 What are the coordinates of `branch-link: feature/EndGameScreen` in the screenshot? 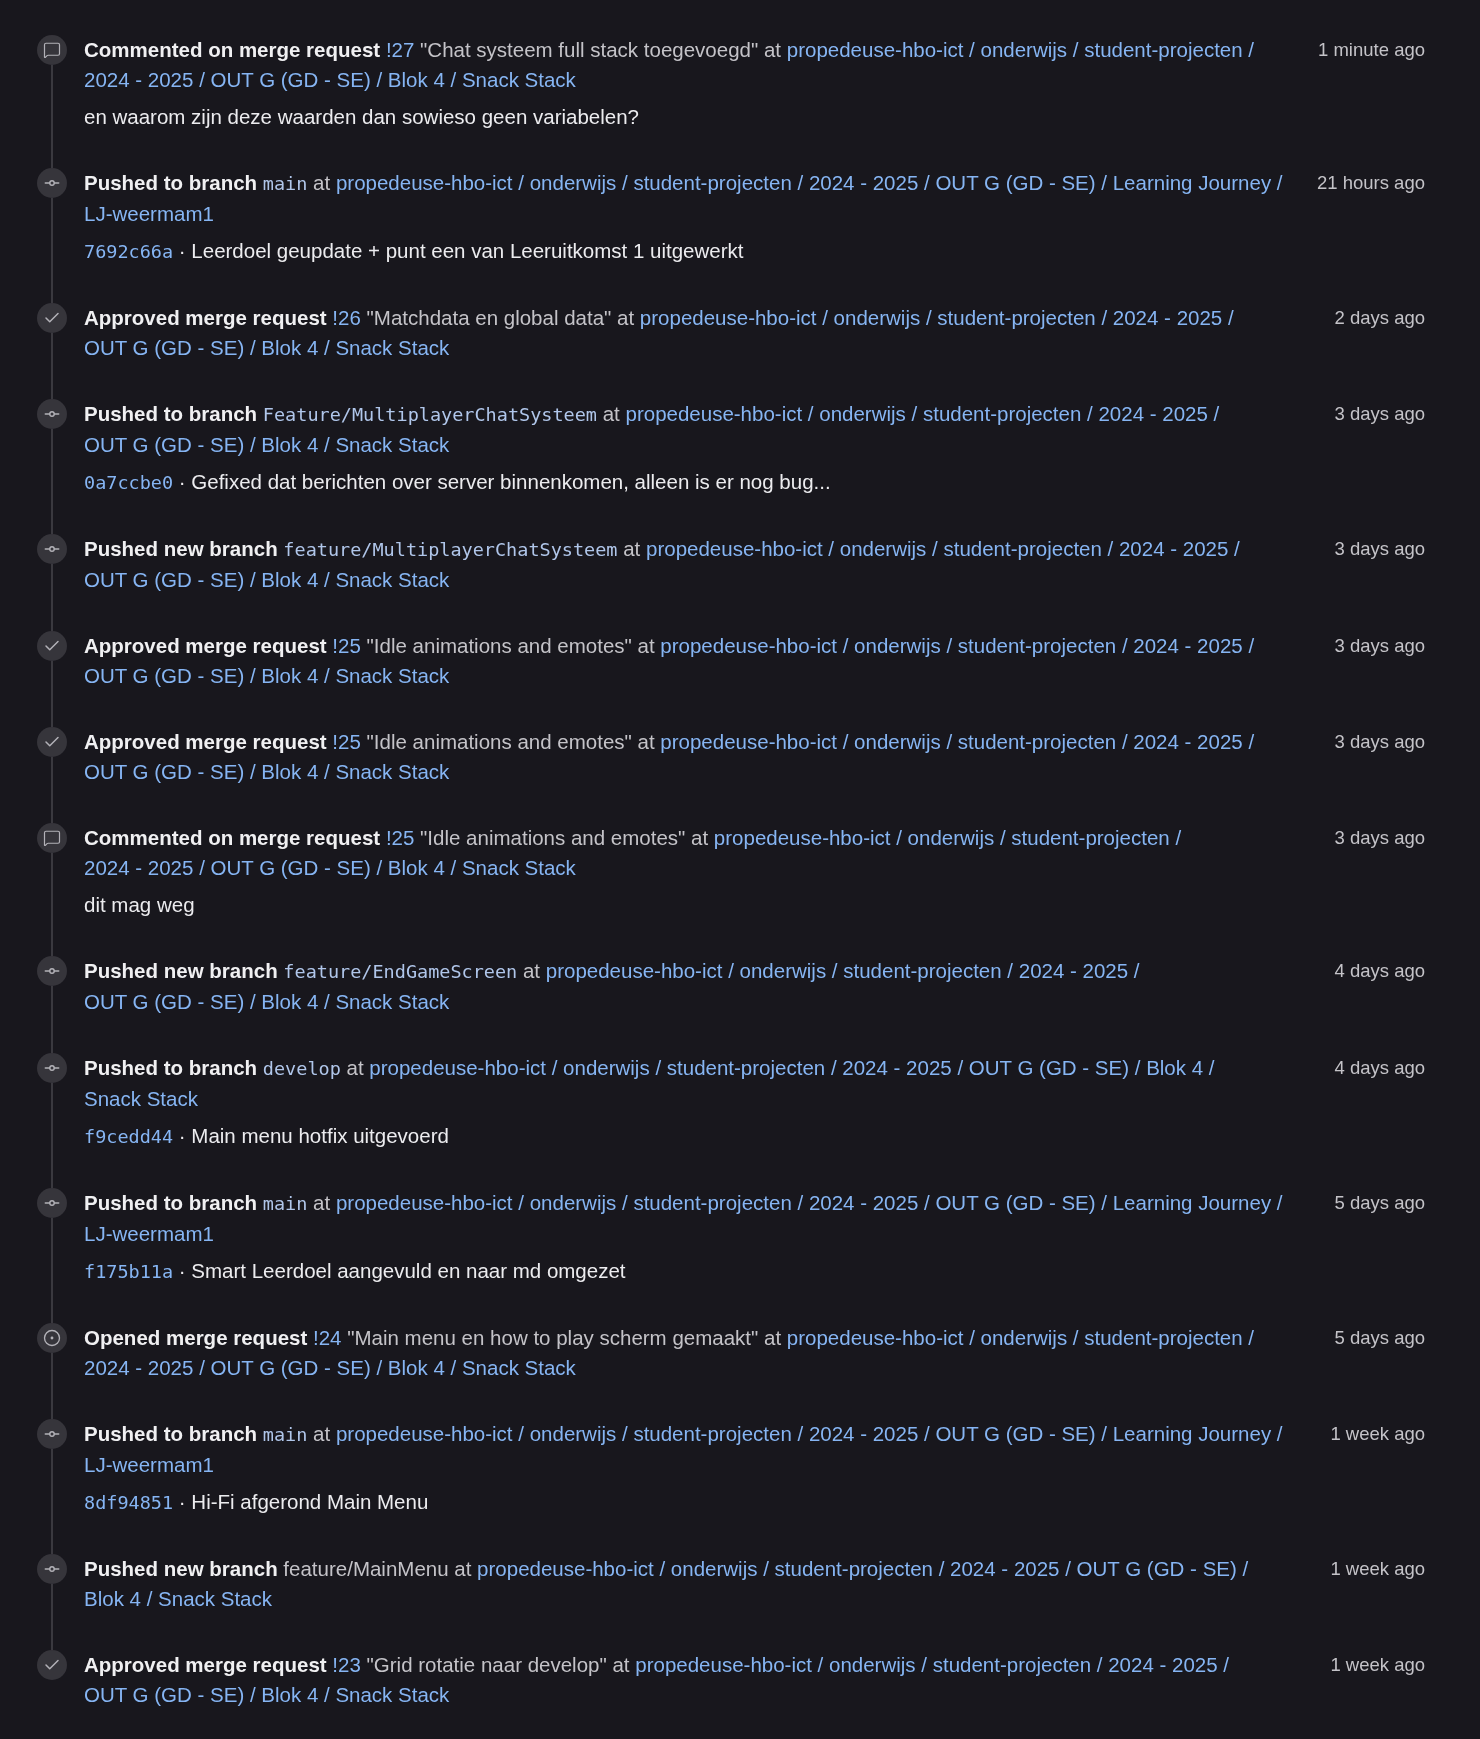 It's located at (400, 971).